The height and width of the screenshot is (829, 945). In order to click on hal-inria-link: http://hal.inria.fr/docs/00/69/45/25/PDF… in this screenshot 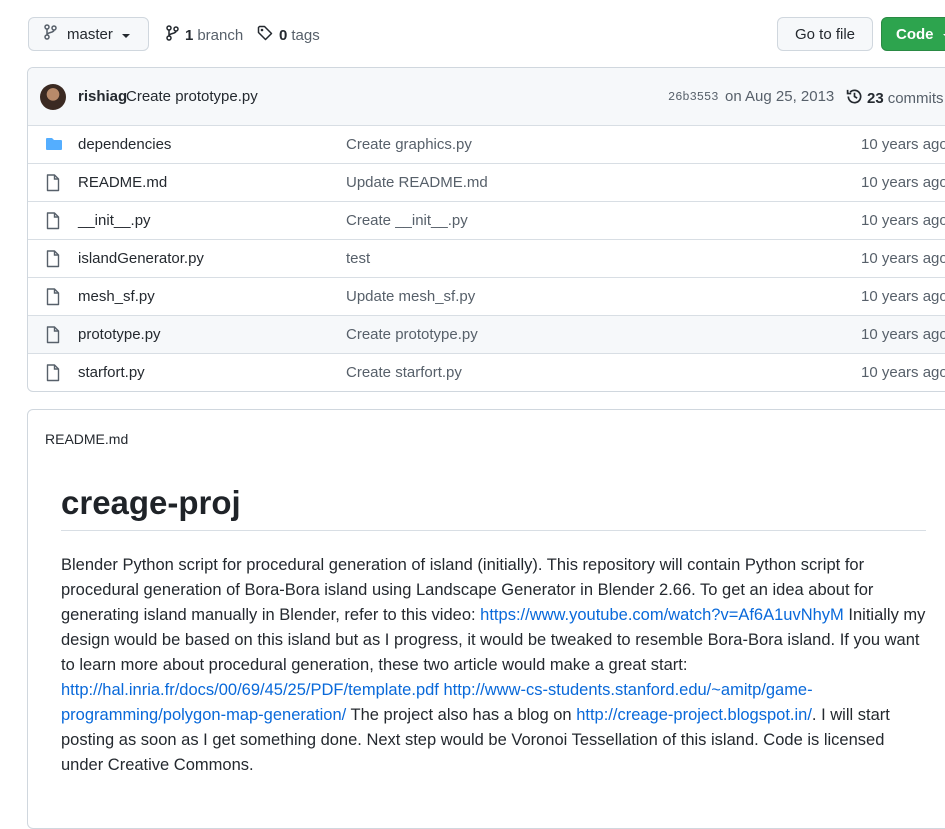, I will do `click(250, 690)`.